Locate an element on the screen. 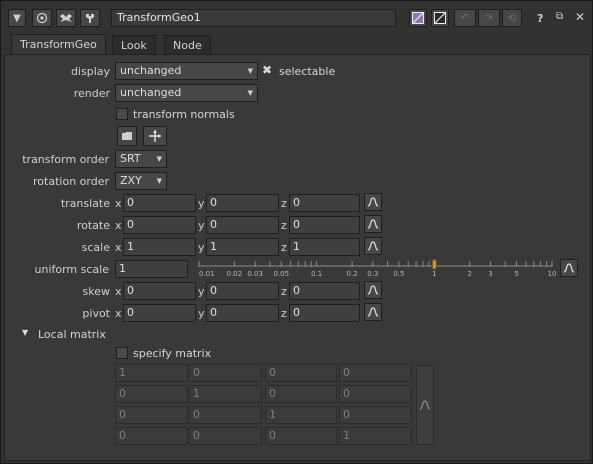  tab-transformgeo: TransformGeo is located at coordinates (58, 44).